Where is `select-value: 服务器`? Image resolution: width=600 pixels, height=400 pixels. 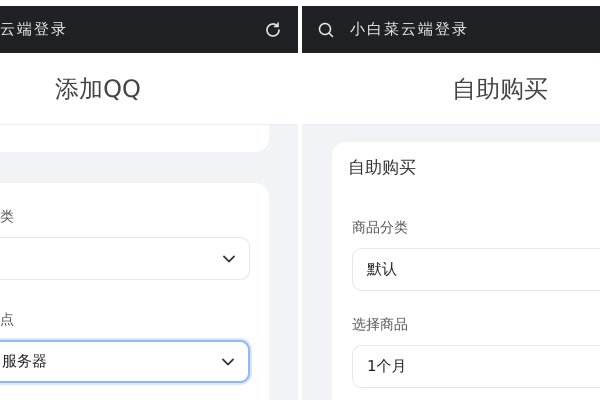
select-value: 服务器 is located at coordinates (24, 361).